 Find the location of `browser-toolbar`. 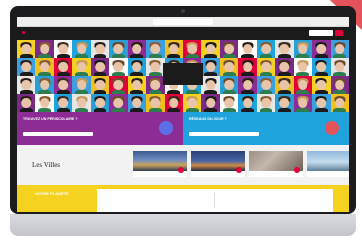

browser-toolbar is located at coordinates (183, 22).